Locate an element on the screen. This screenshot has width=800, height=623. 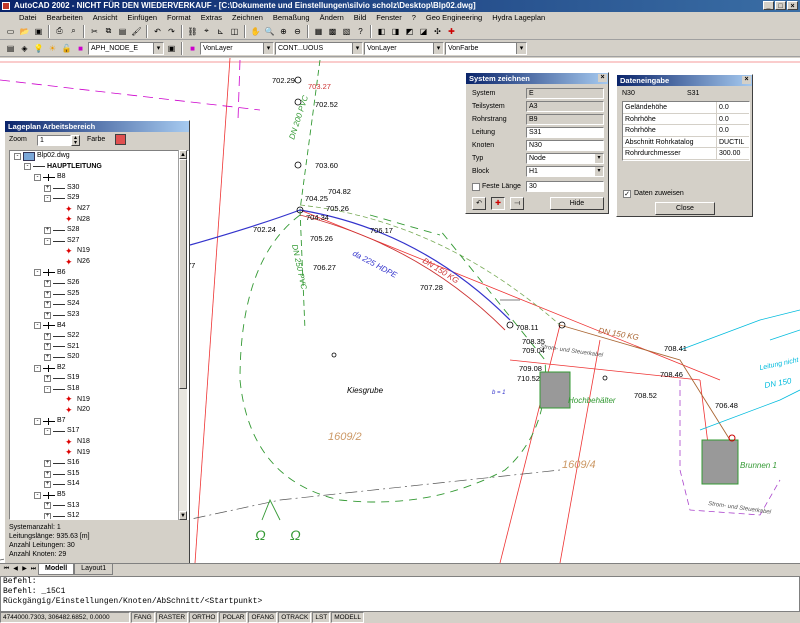
menu-item-2: Ansicht is located at coordinates (105, 17).